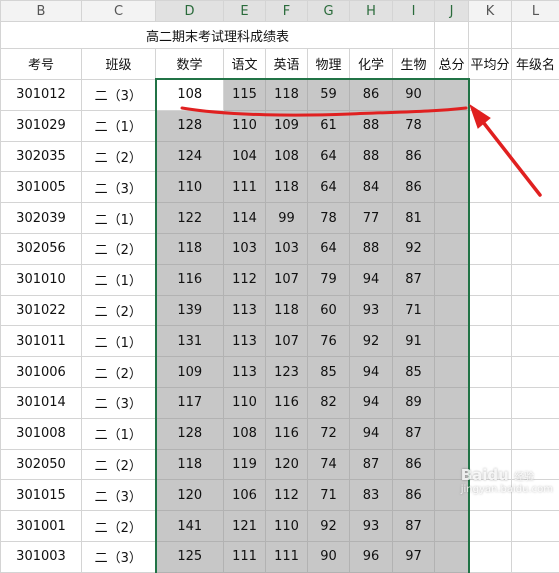 The image size is (559, 573). I want to click on column-header-l: L, so click(535, 11).